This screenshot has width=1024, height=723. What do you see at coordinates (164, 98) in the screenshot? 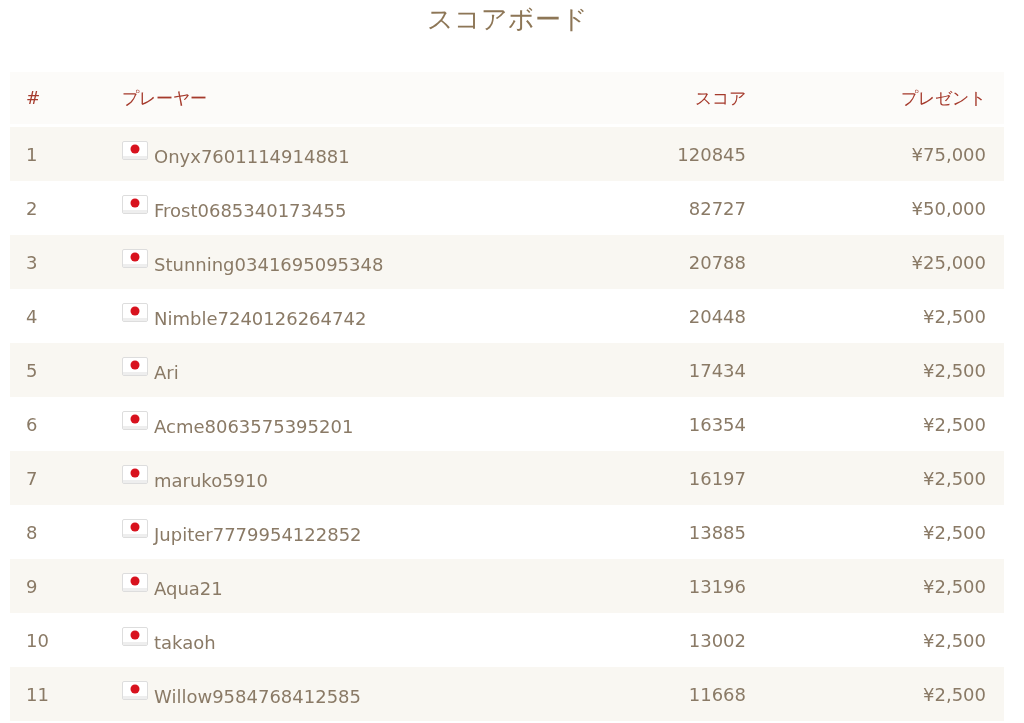
I see `column-header: プレーヤー` at bounding box center [164, 98].